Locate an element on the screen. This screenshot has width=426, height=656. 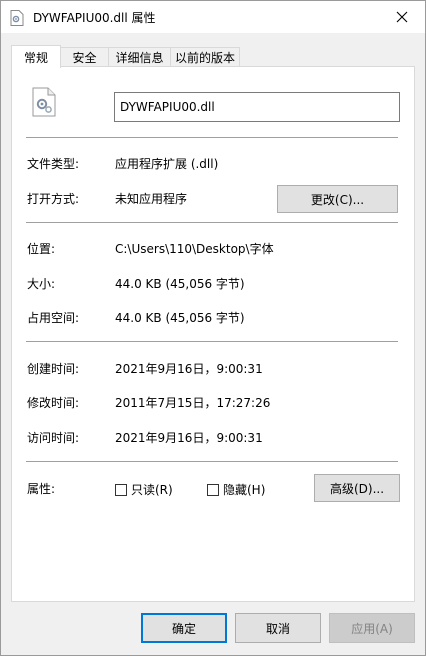
tab-label: 常规 is located at coordinates (35, 57).